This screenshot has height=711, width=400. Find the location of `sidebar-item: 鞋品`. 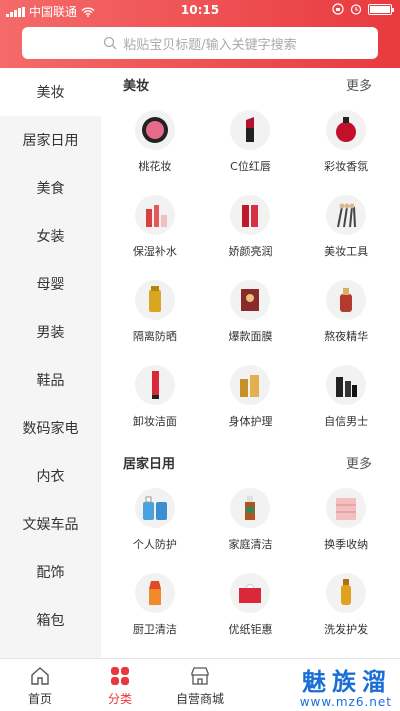

sidebar-item: 鞋品 is located at coordinates (50, 380).